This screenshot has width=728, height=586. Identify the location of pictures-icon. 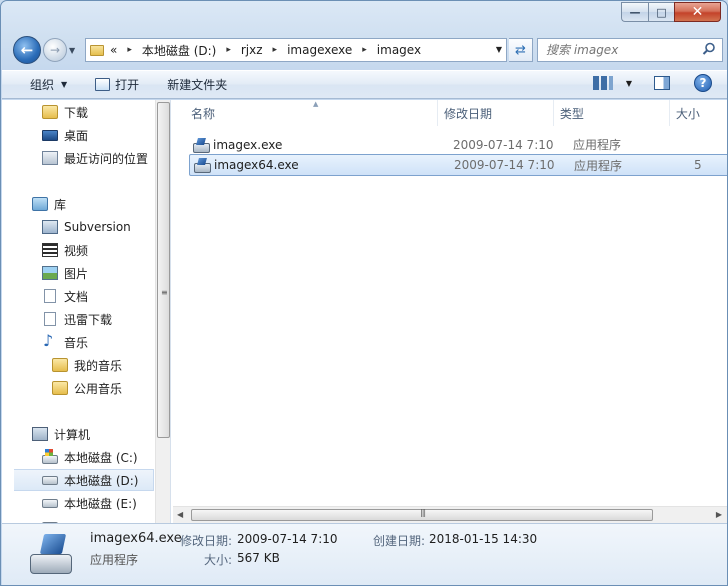
(50, 273).